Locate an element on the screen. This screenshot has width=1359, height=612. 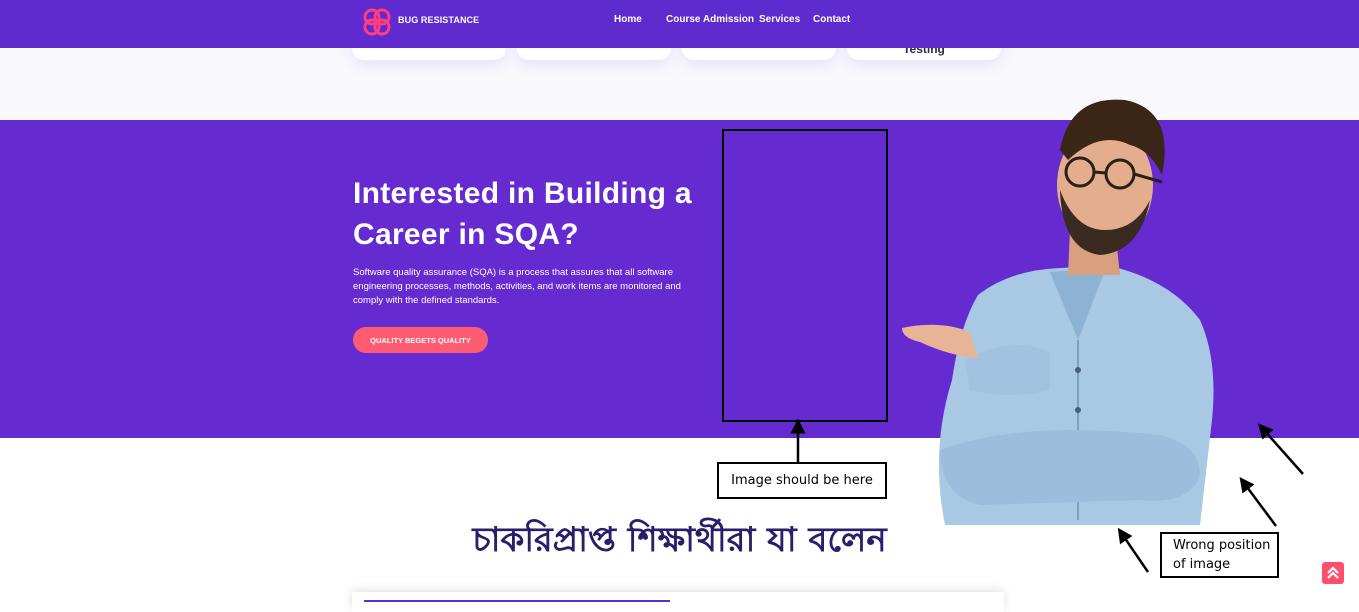
testimonial-card is located at coordinates (678, 602).